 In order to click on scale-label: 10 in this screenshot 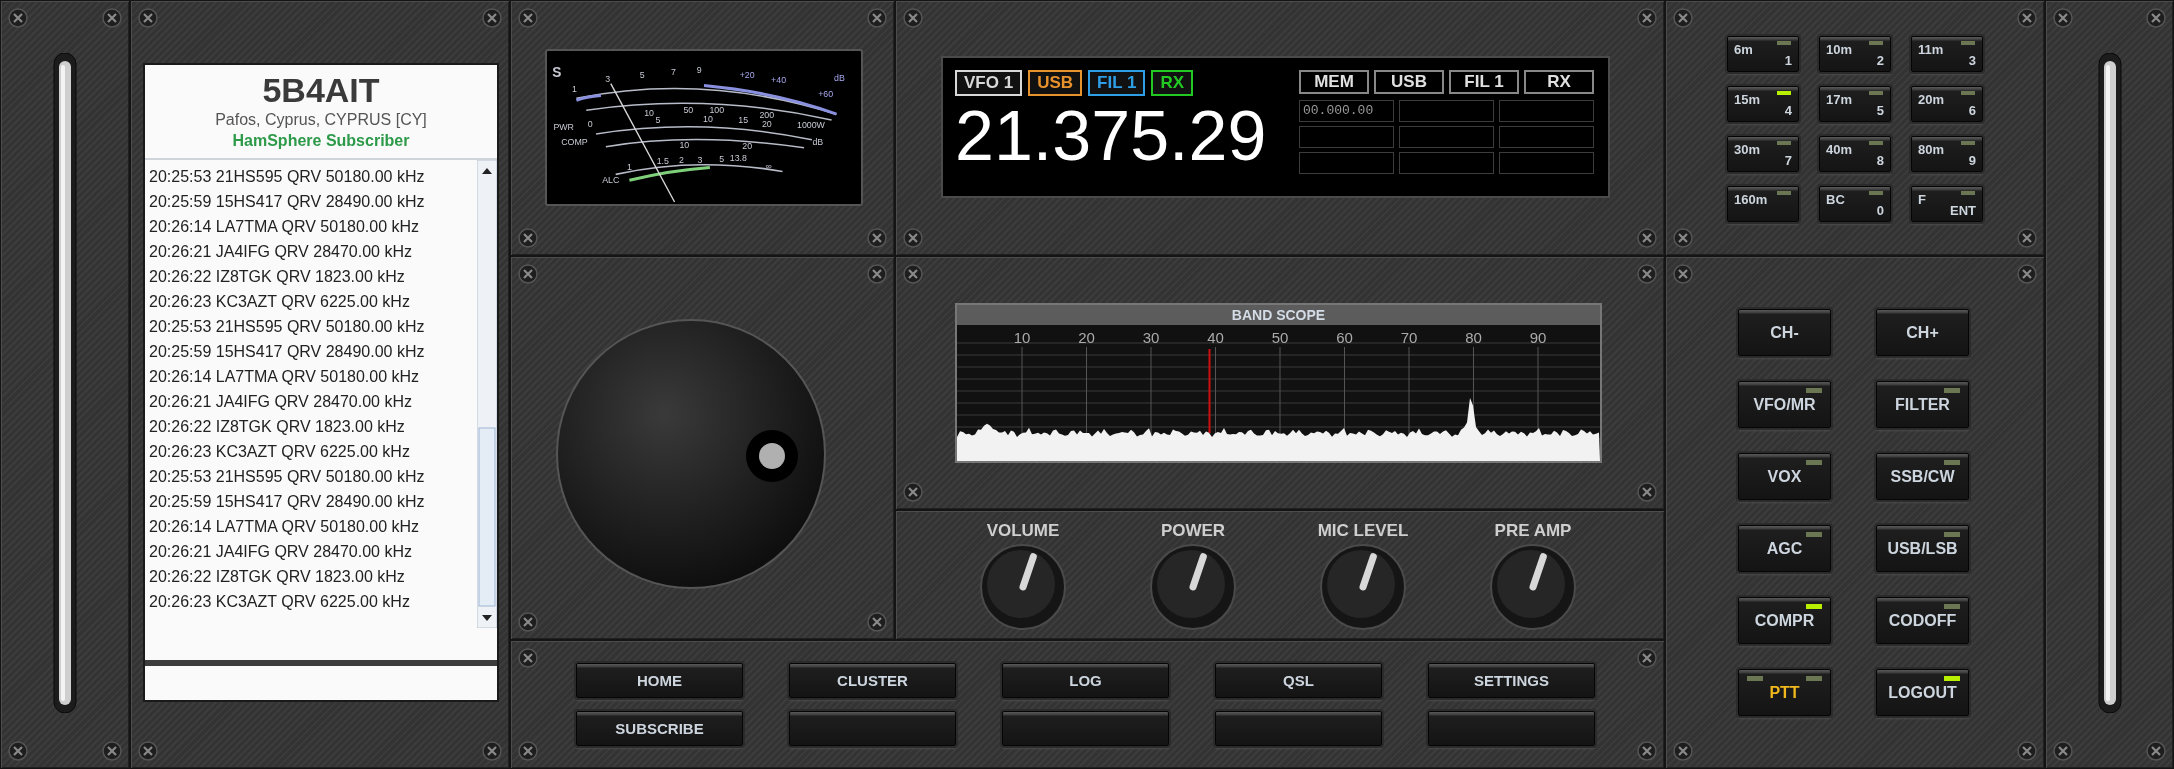, I will do `click(1022, 337)`.